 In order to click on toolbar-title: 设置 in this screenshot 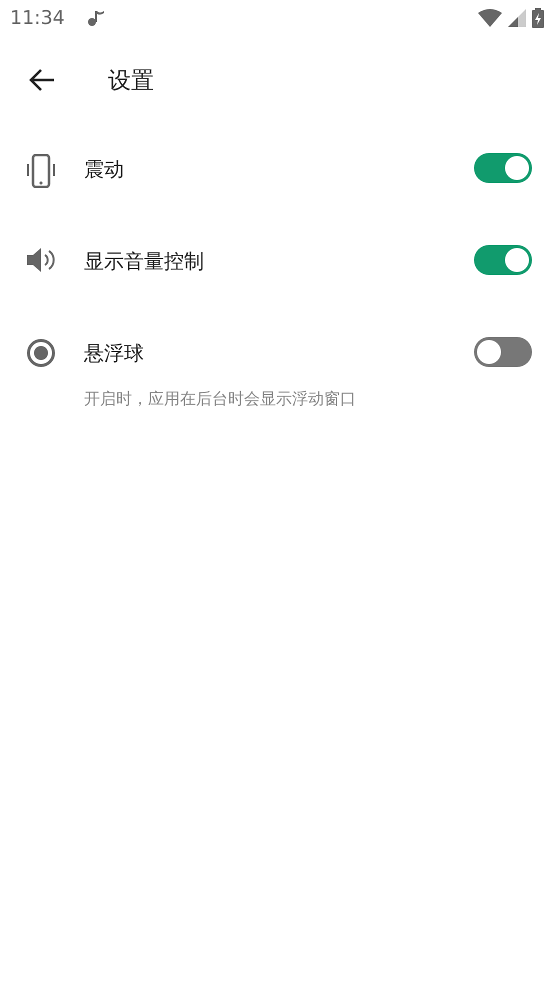, I will do `click(131, 81)`.